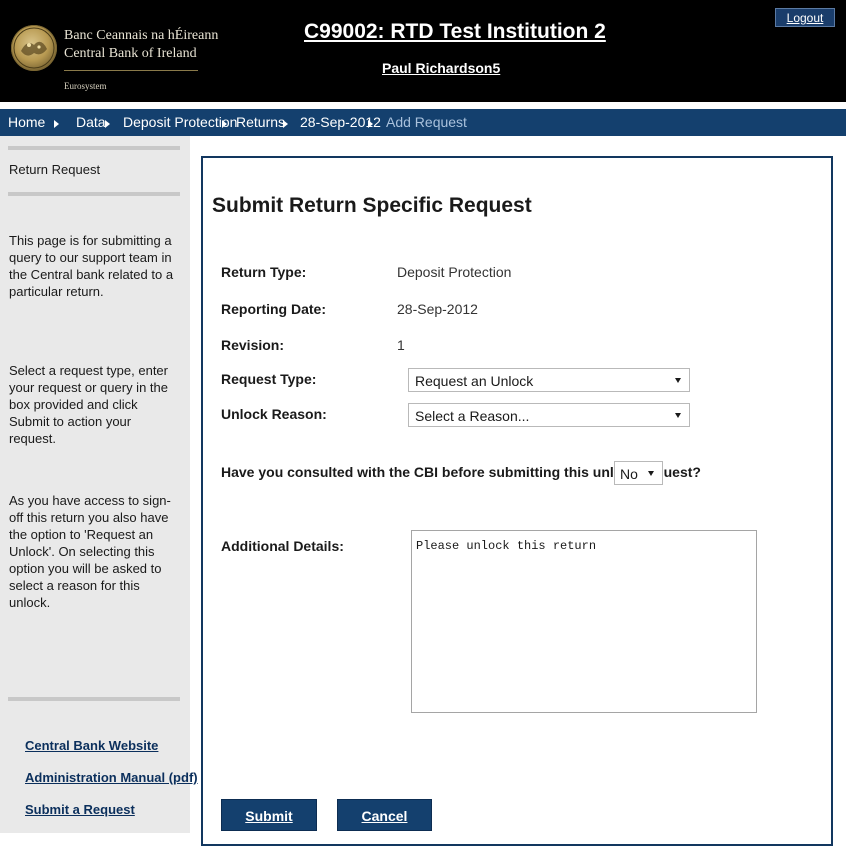  I want to click on cancel-button: Cancel, so click(384, 815).